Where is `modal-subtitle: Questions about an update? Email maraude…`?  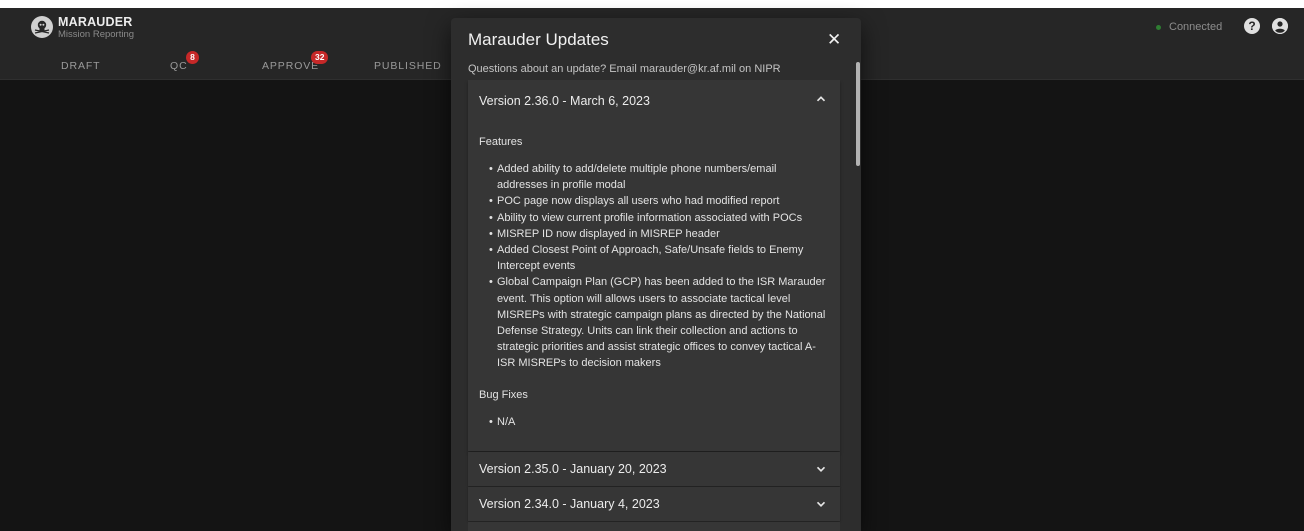
modal-subtitle: Questions about an update? Email maraude… is located at coordinates (624, 69).